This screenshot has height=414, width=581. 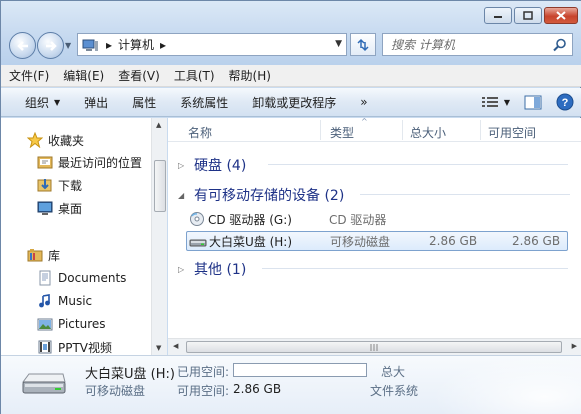 What do you see at coordinates (377, 219) in the screenshot?
I see `list-item-cd-drive: CD 驱动器 (G:) CD 驱动器` at bounding box center [377, 219].